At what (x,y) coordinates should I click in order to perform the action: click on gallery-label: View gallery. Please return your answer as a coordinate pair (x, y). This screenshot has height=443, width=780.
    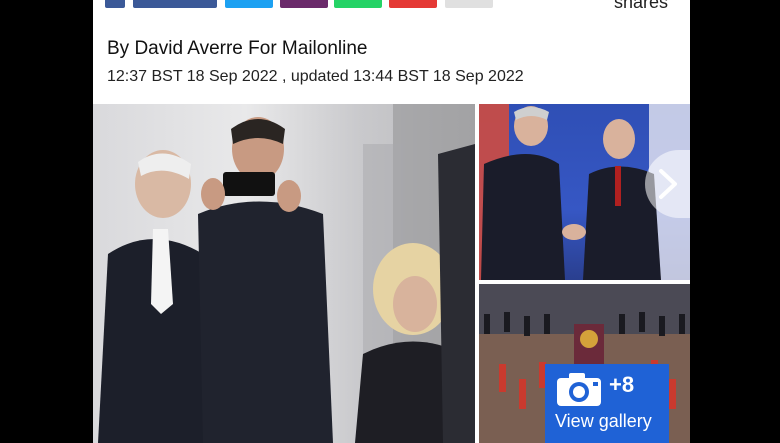
    Looking at the image, I should click on (603, 421).